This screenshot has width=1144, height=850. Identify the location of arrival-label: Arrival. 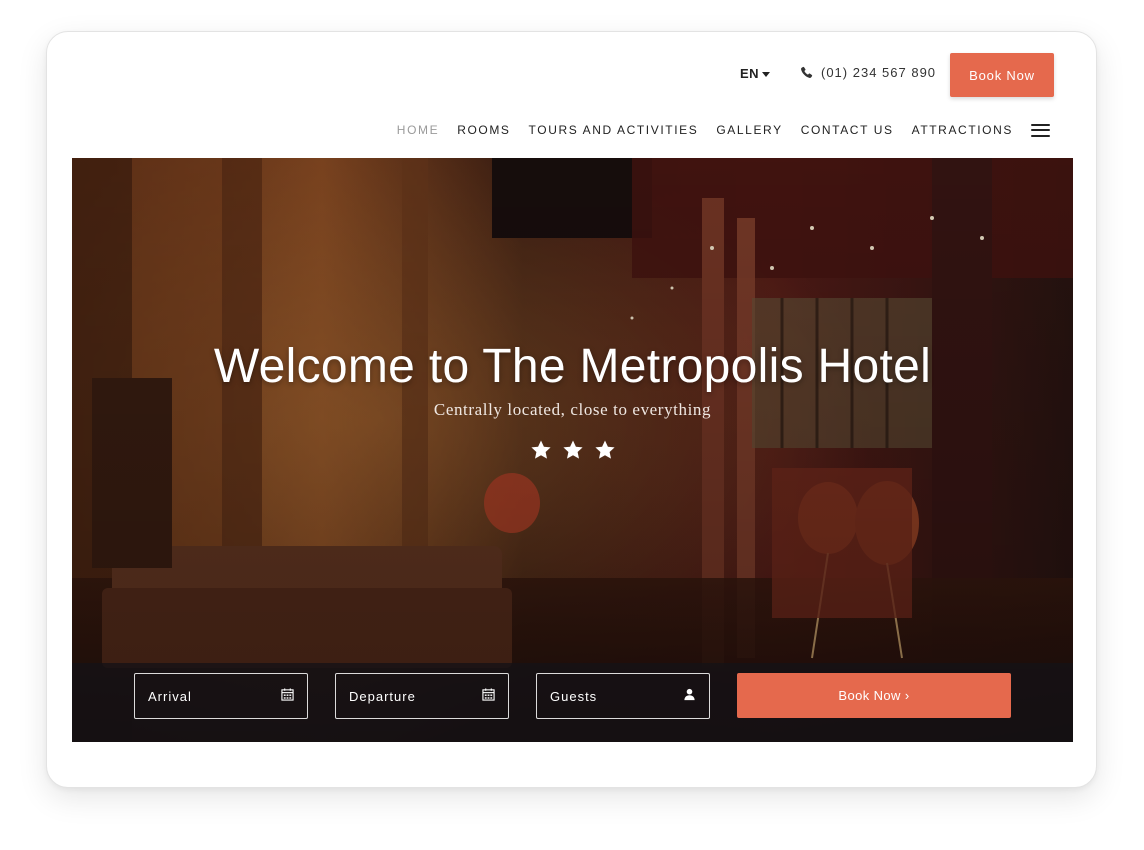
(170, 696).